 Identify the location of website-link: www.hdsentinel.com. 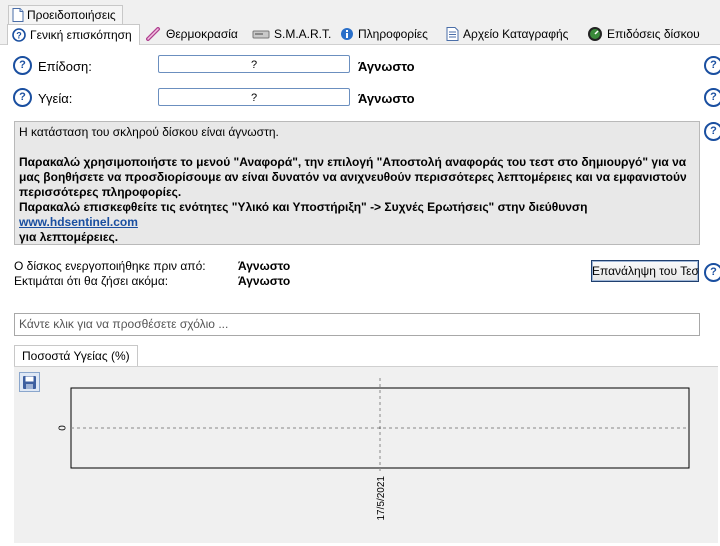
(78, 222).